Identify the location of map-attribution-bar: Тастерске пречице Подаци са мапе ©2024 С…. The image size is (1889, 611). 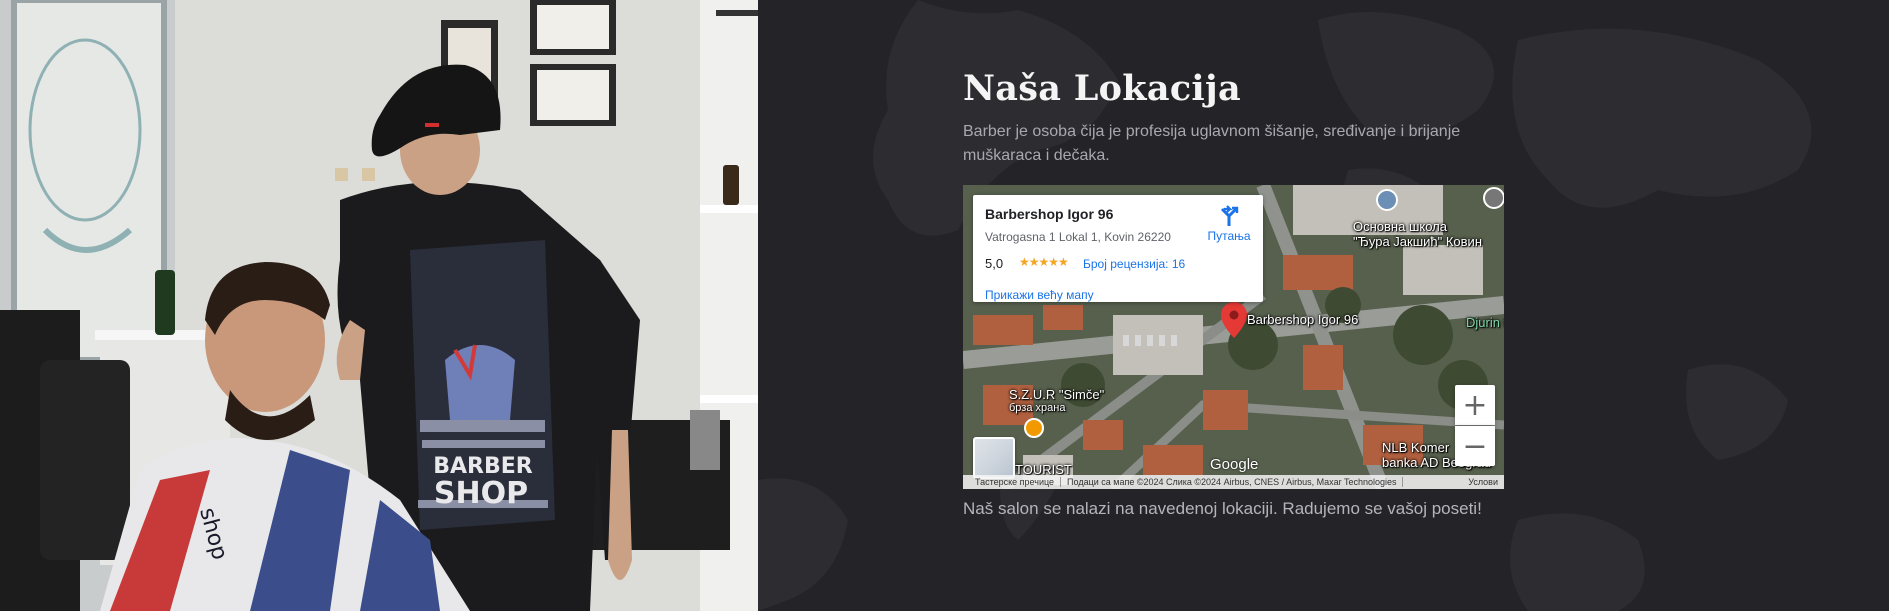
(1233, 482).